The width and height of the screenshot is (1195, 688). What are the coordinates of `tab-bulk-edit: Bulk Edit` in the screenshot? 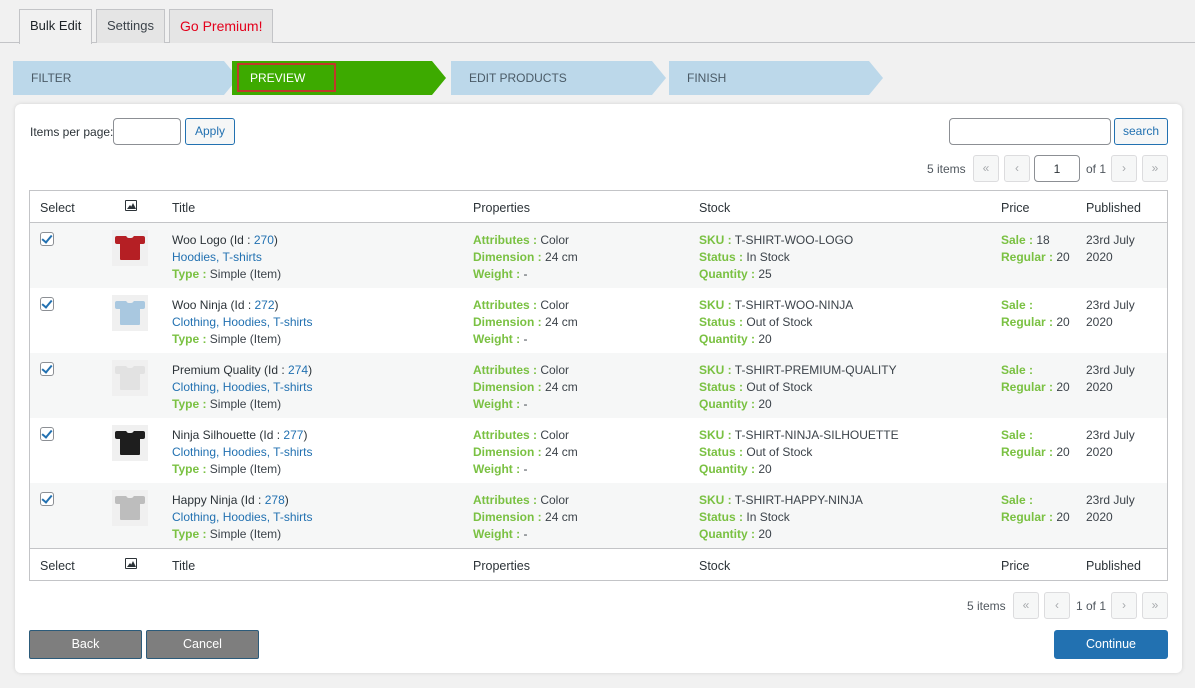 It's located at (56, 26).